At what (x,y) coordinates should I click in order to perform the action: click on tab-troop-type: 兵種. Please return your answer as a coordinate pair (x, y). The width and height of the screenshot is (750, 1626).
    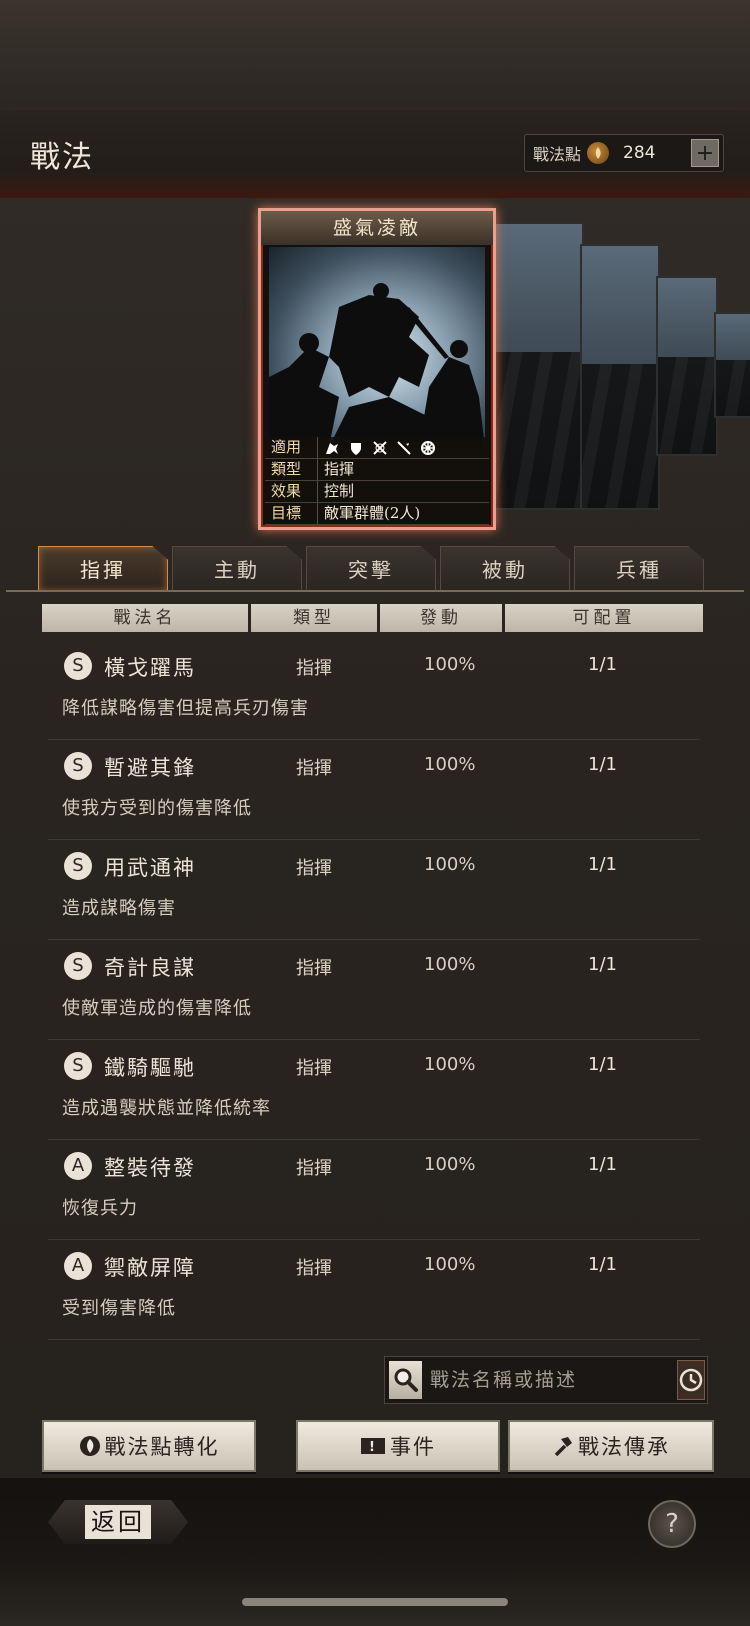
    Looking at the image, I should click on (639, 568).